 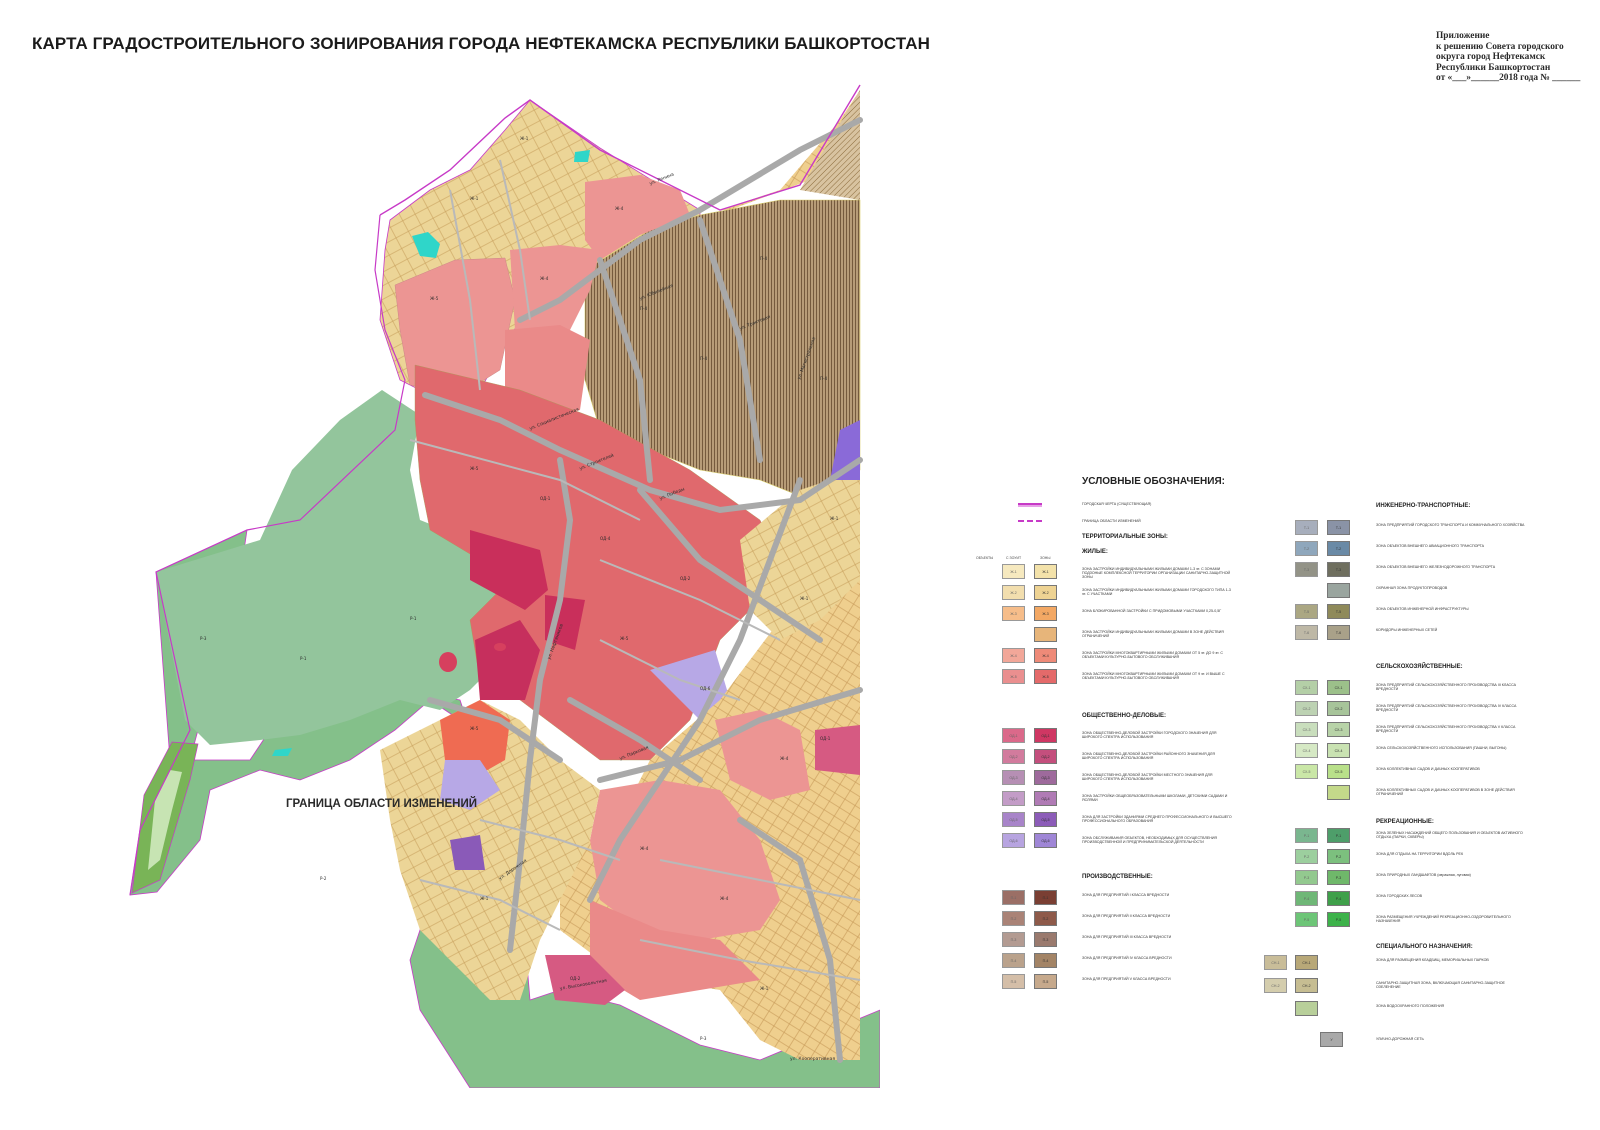 What do you see at coordinates (1127, 958) in the screenshot?
I see `industrial-label: ЗОНА ДЛЯ ПРЕДПРИЯТИЙ IV КЛАССА ВРЕДНОСТИ` at bounding box center [1127, 958].